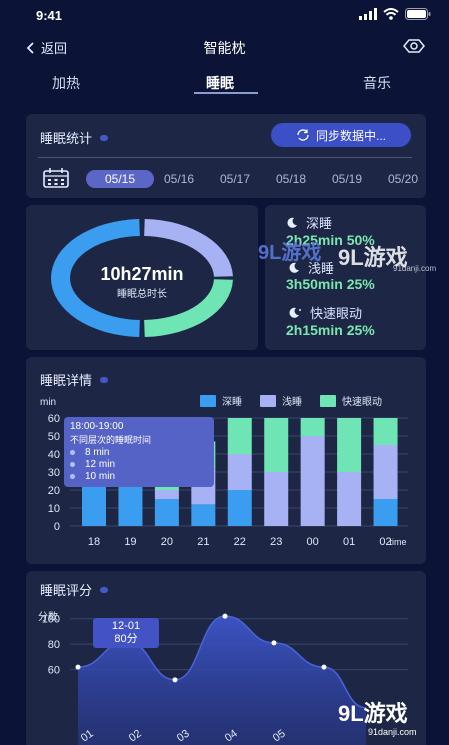 The image size is (449, 745). What do you see at coordinates (377, 83) in the screenshot?
I see `tab-music: 音乐` at bounding box center [377, 83].